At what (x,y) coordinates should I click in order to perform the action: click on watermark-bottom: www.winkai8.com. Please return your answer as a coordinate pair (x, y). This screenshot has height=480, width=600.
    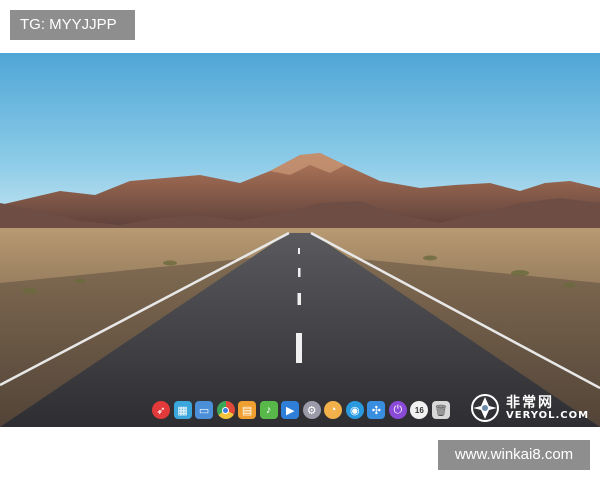
    Looking at the image, I should click on (514, 455).